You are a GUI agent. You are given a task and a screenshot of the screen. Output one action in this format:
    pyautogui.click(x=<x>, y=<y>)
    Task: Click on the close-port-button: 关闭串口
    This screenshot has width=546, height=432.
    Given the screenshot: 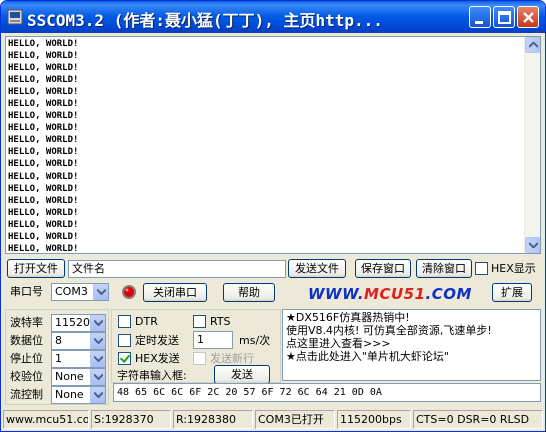 What is the action you would take?
    pyautogui.click(x=175, y=292)
    